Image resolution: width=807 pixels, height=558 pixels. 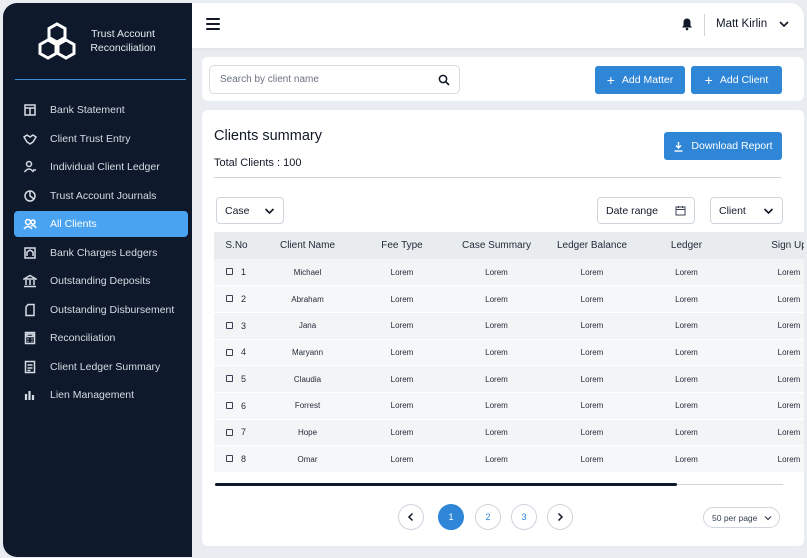 I want to click on column-header: Ledger, so click(x=686, y=245).